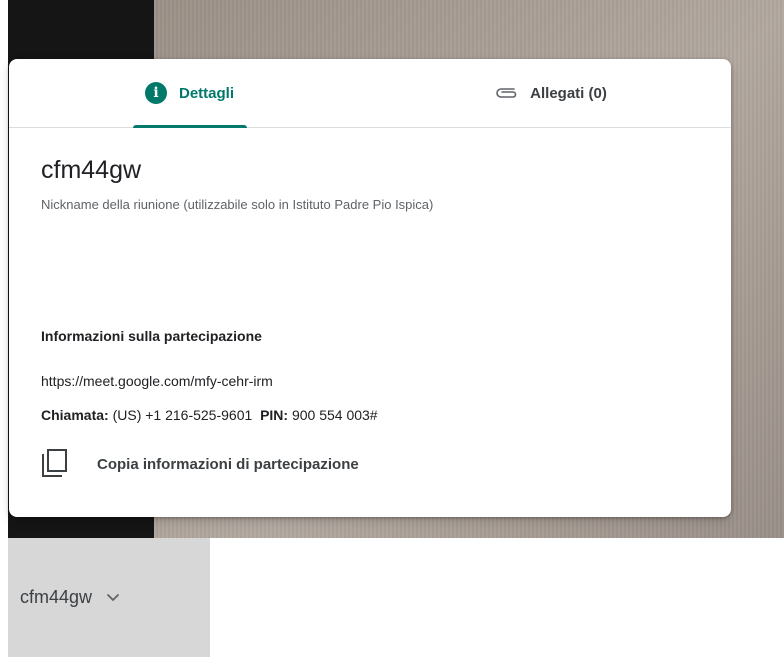 The image size is (784, 657). I want to click on info-icon: i, so click(155, 93).